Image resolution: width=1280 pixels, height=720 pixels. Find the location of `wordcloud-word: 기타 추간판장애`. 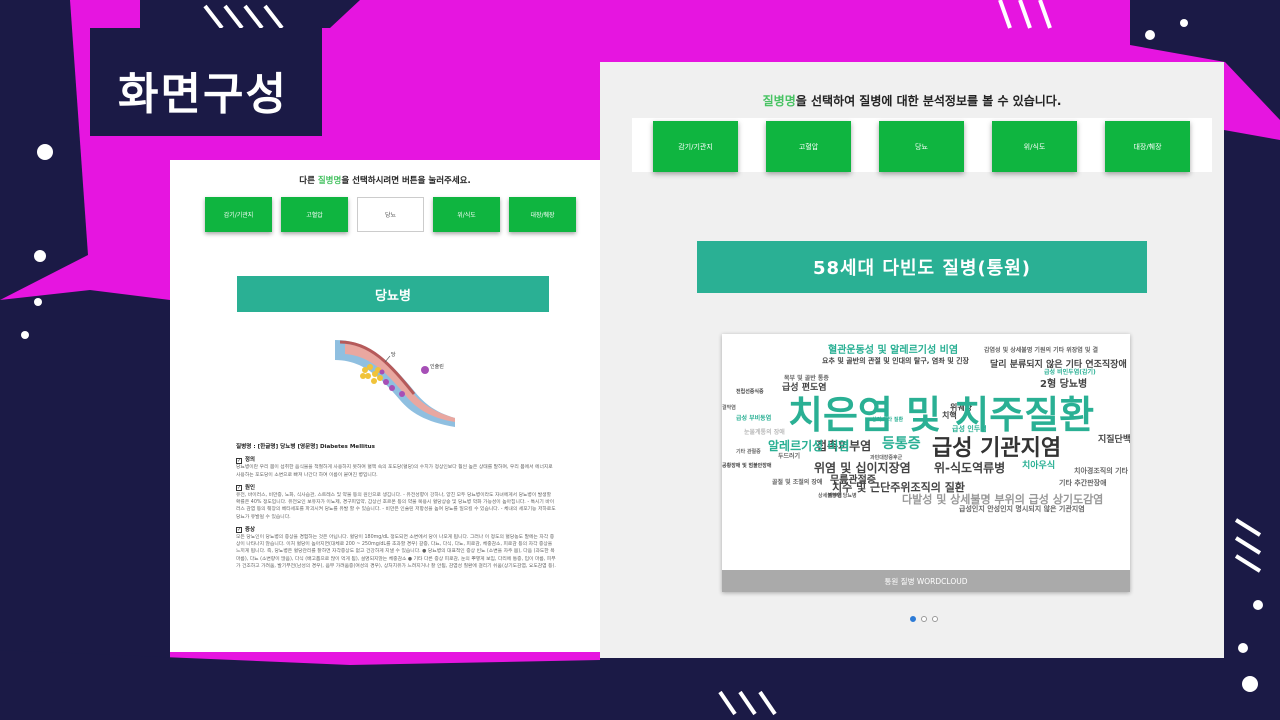

wordcloud-word: 기타 추간판장애 is located at coordinates (1083, 483).